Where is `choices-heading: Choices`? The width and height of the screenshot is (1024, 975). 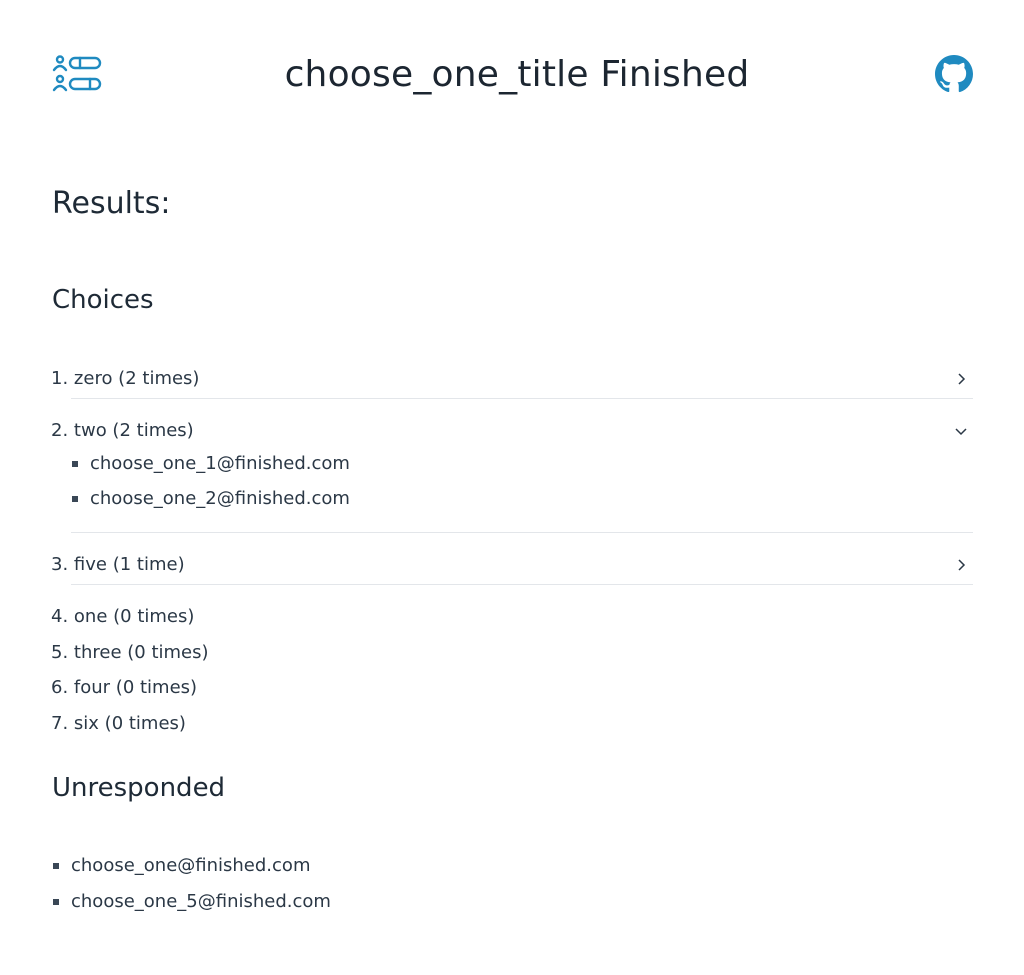
choices-heading: Choices is located at coordinates (103, 300).